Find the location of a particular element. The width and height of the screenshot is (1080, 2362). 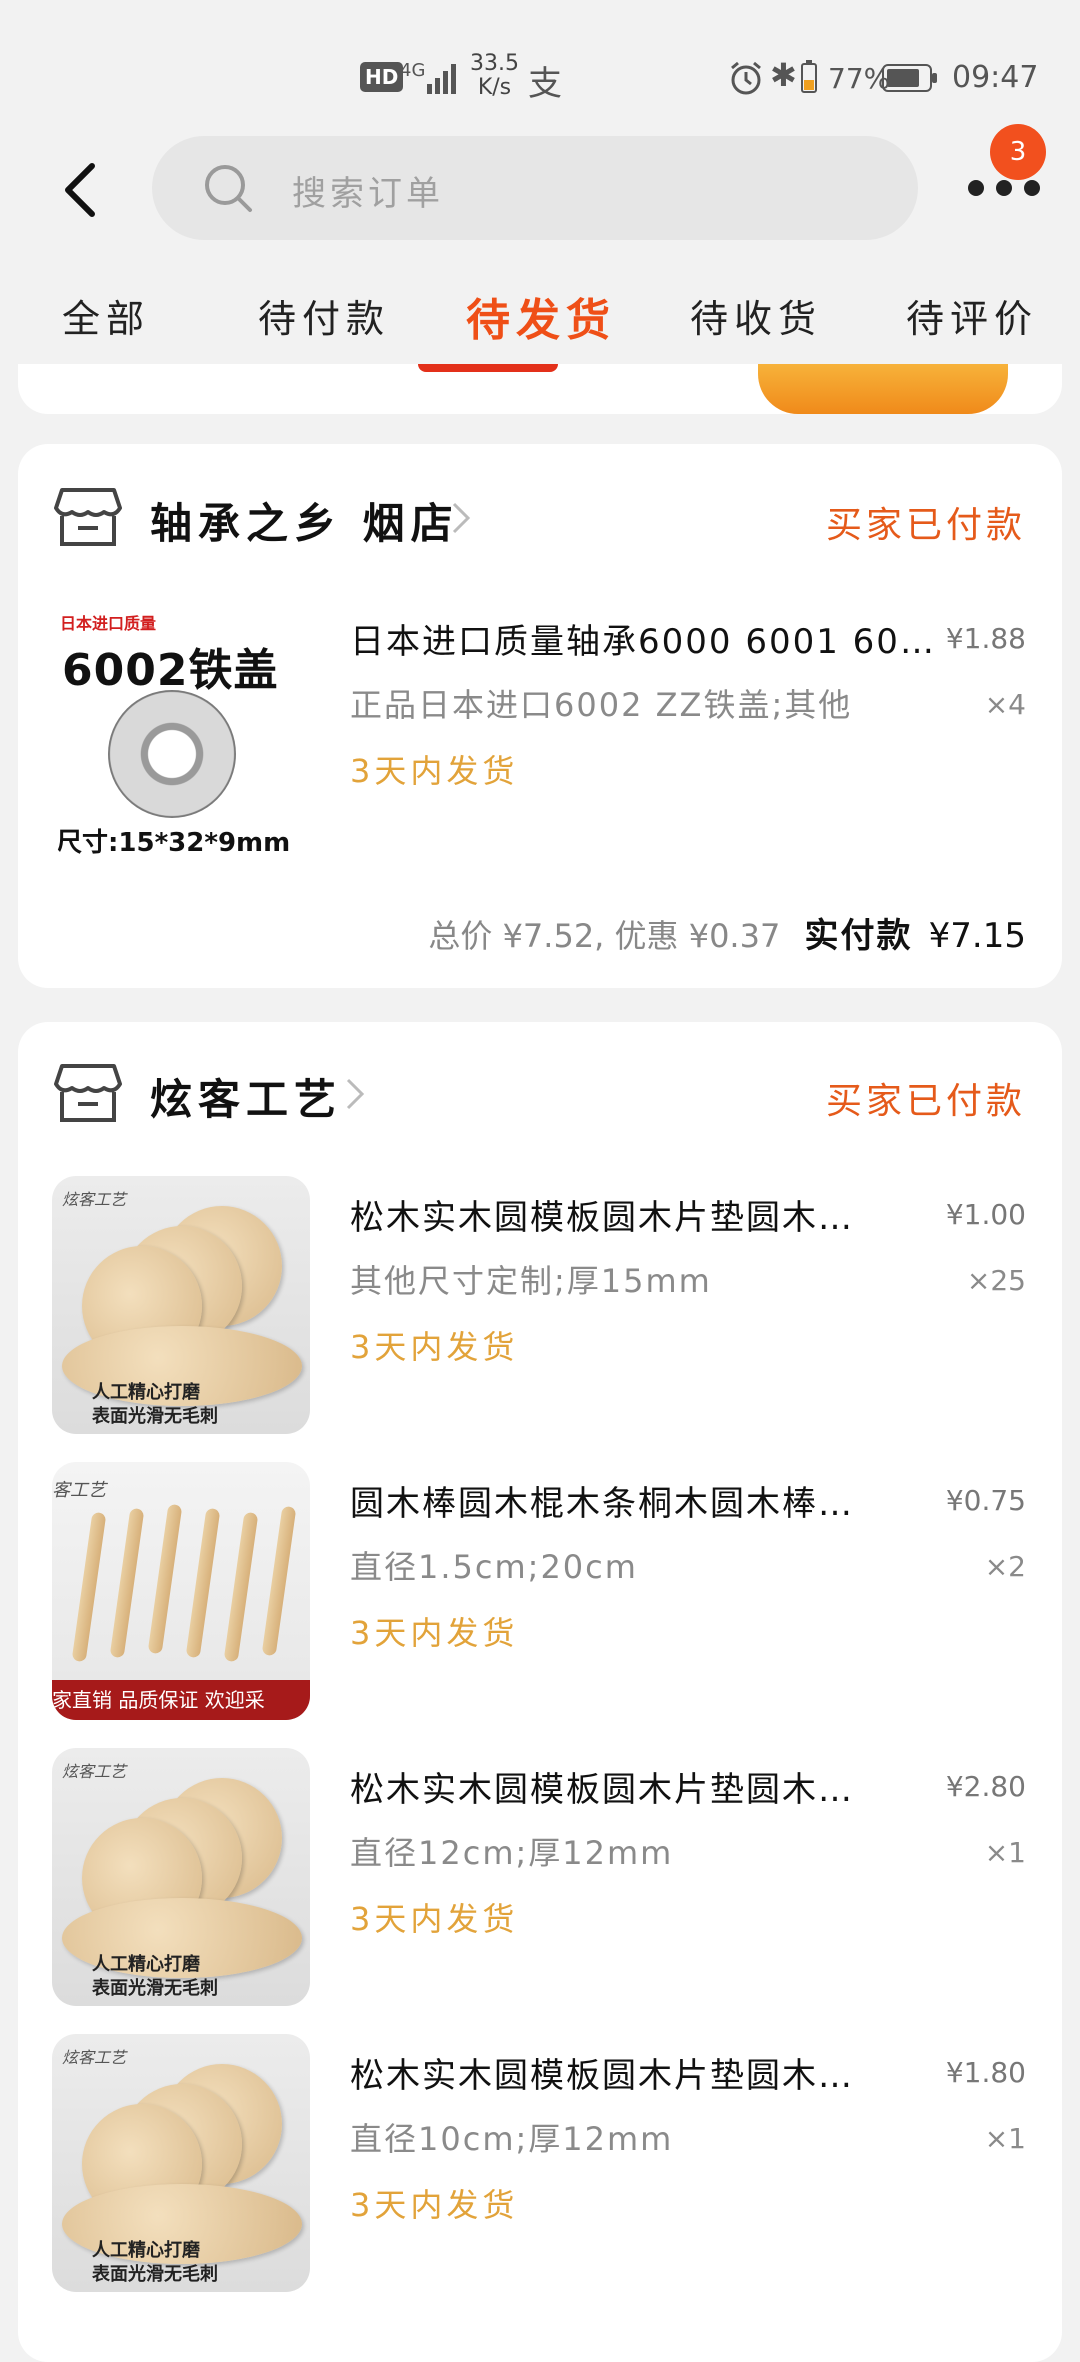

clock: 09:47 is located at coordinates (995, 77).